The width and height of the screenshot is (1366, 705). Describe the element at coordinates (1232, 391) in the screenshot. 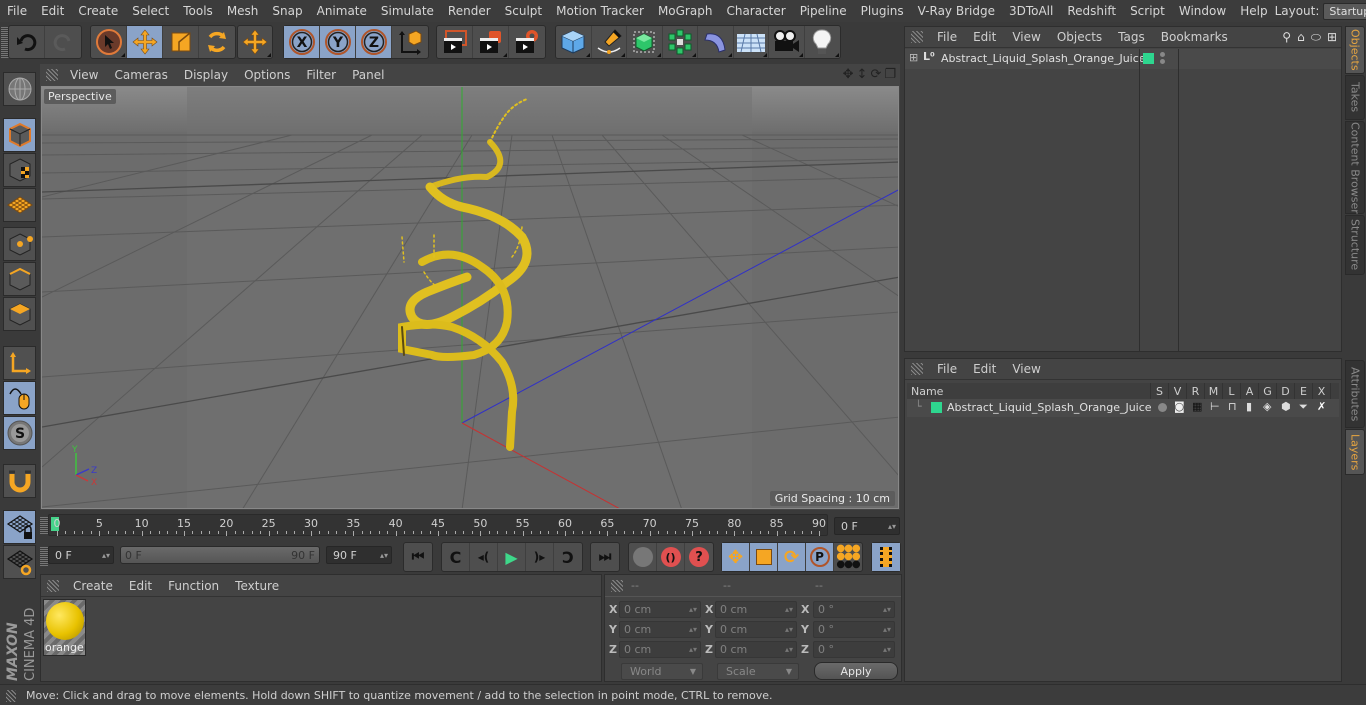

I see `layer-column-l: L` at that location.